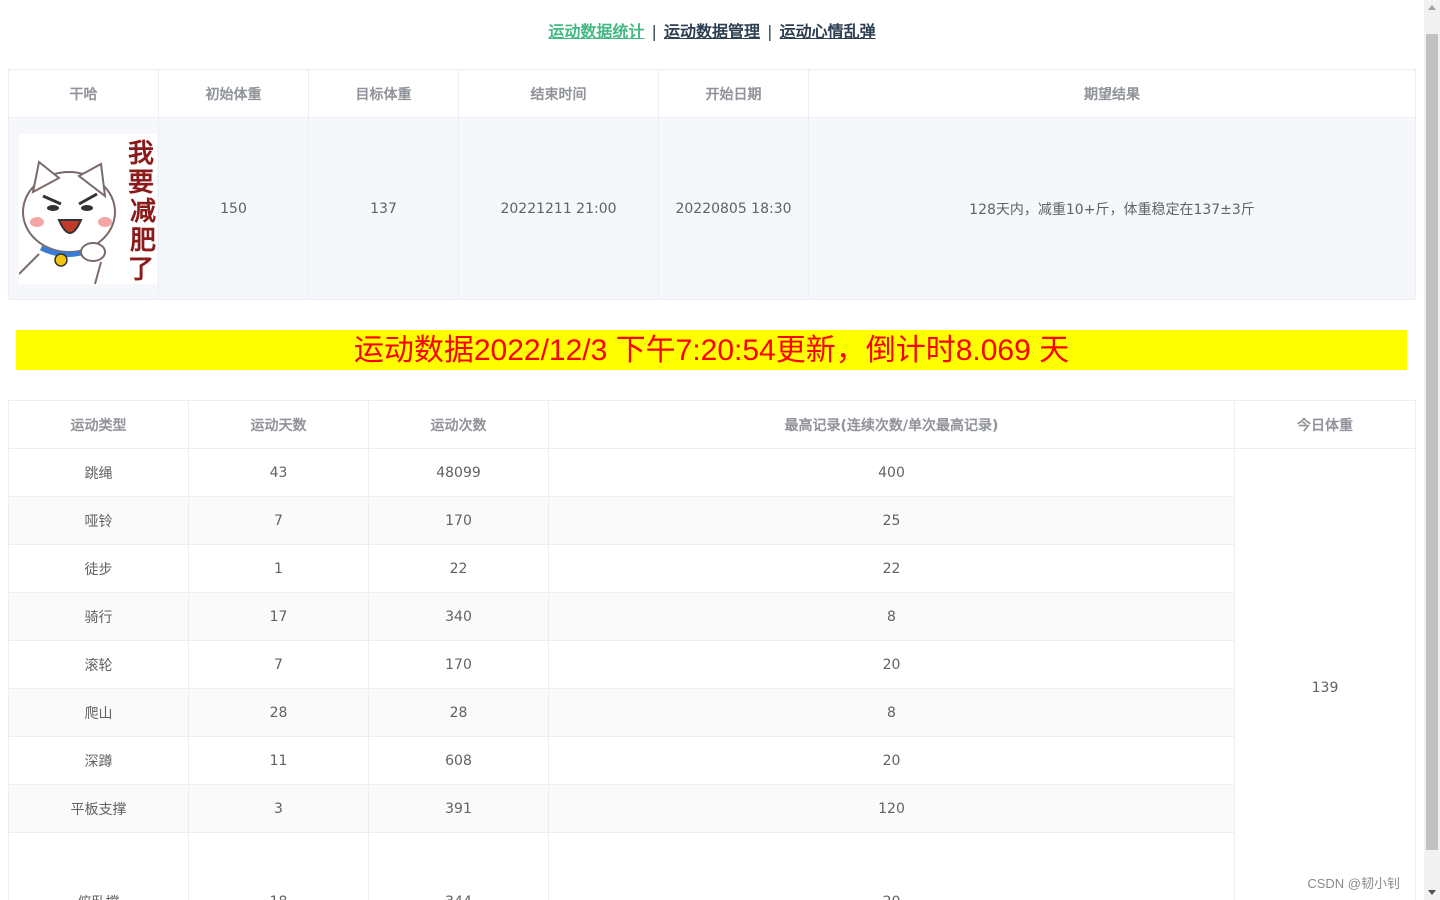 Image resolution: width=1440 pixels, height=900 pixels. I want to click on scroll-up-arrow-icon, so click(1432, 7).